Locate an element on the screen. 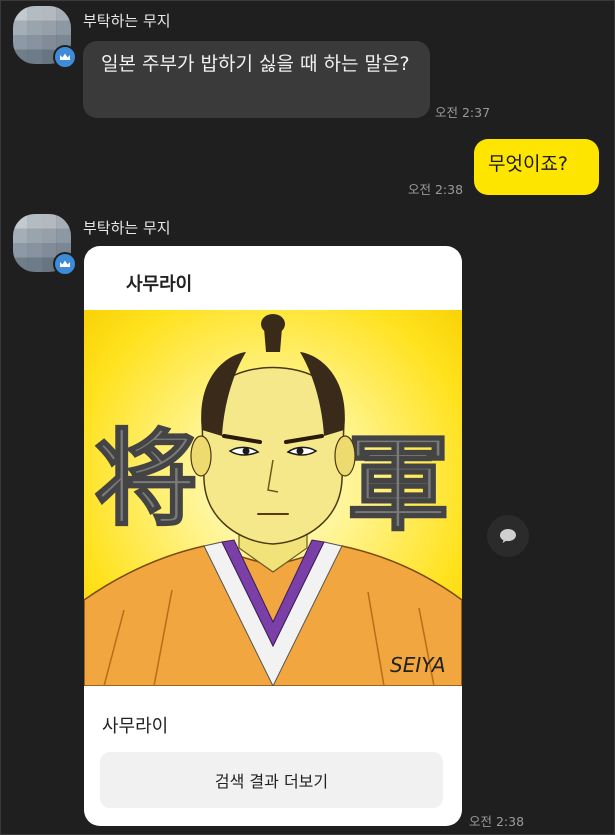 The image size is (615, 835). outgoing-message-bubble: 무엇이죠? is located at coordinates (536, 167).